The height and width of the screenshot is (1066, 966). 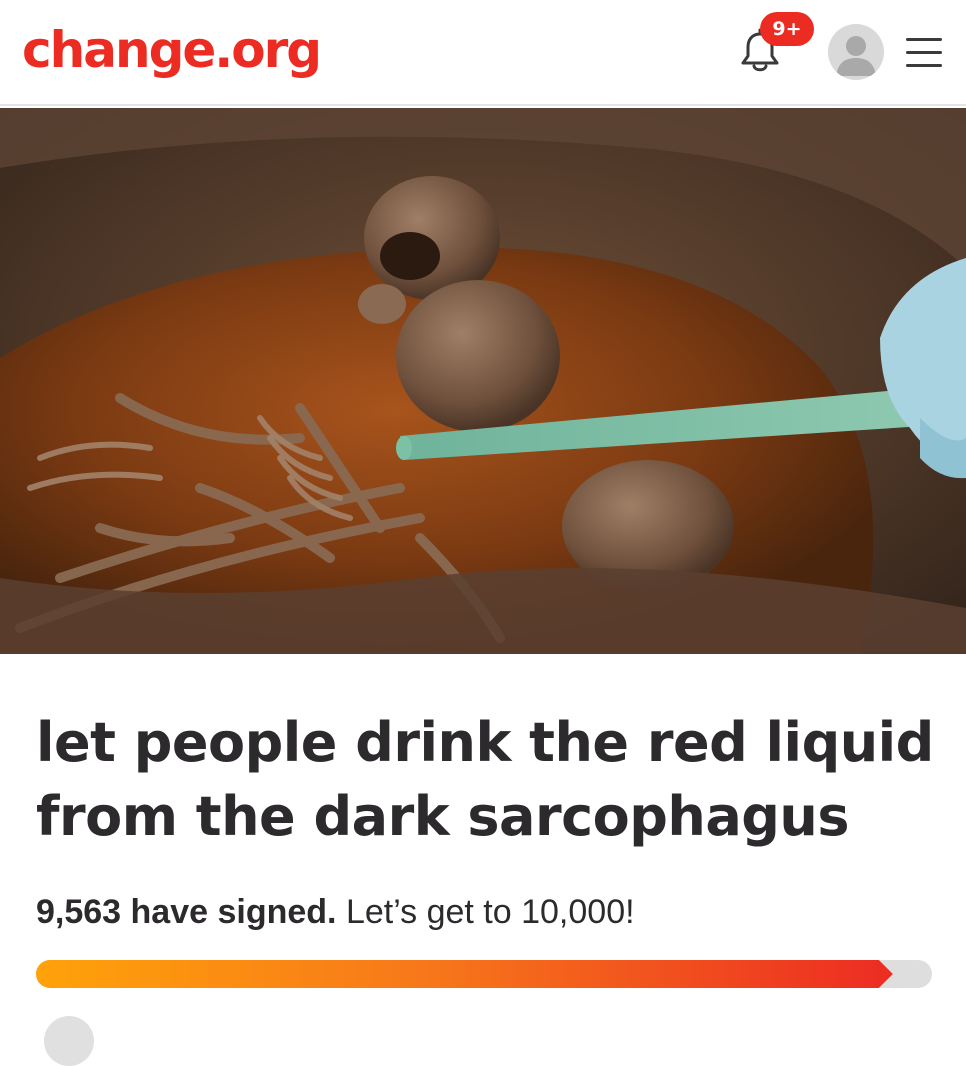 What do you see at coordinates (856, 56) in the screenshot?
I see `user-avatar-icon` at bounding box center [856, 56].